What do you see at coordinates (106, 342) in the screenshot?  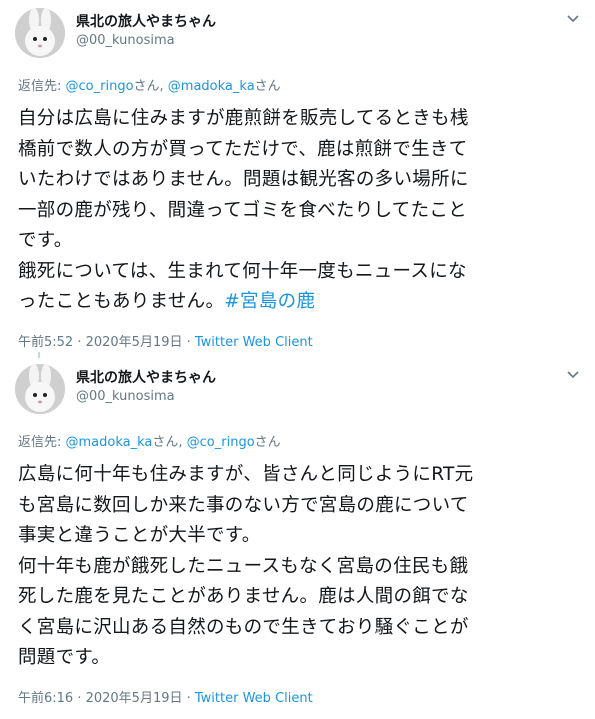 I see `timestamp: 午前5:52 · 2020年5月19日 ·` at bounding box center [106, 342].